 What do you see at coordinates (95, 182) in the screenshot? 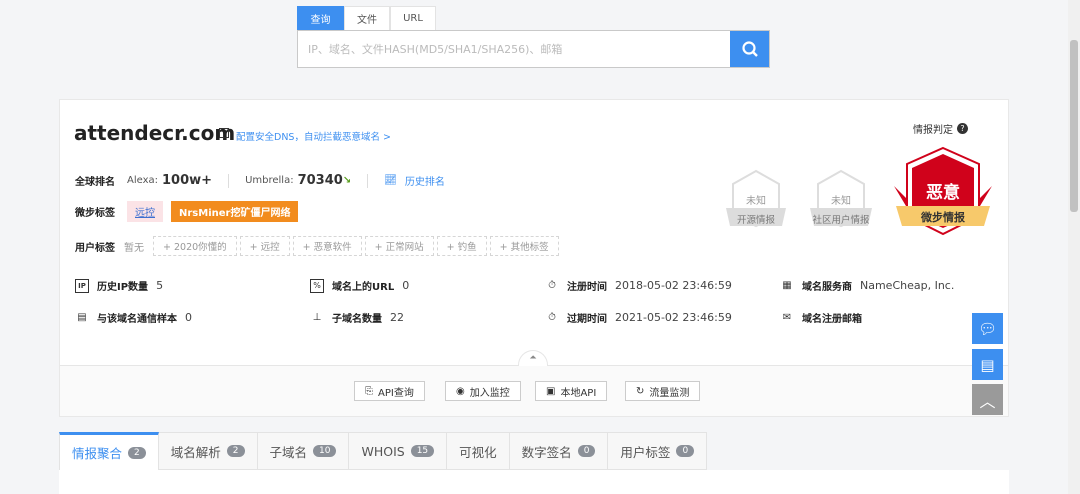
I see `ranking-label: 全球排名` at bounding box center [95, 182].